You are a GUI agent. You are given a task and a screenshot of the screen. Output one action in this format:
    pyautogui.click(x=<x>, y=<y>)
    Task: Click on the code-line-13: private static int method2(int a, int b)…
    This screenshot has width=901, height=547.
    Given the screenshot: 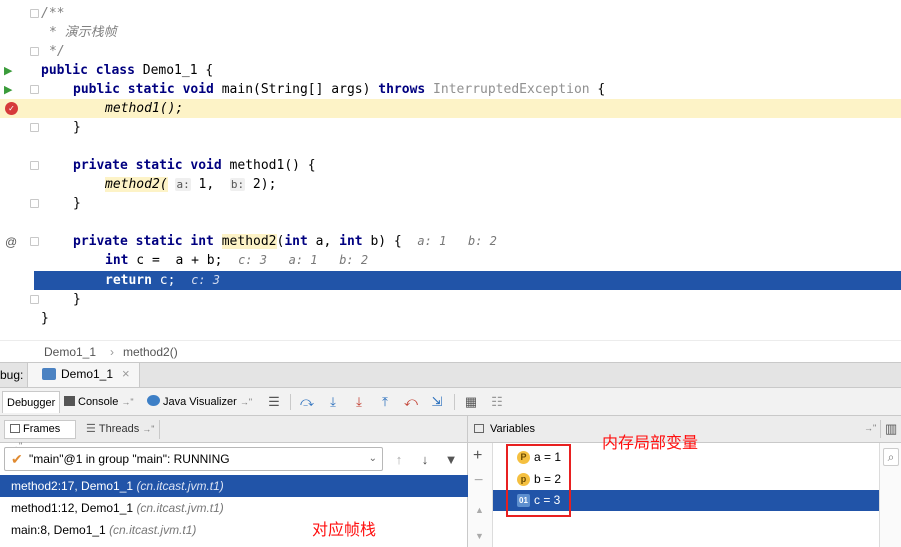 What is the action you would take?
    pyautogui.click(x=285, y=241)
    